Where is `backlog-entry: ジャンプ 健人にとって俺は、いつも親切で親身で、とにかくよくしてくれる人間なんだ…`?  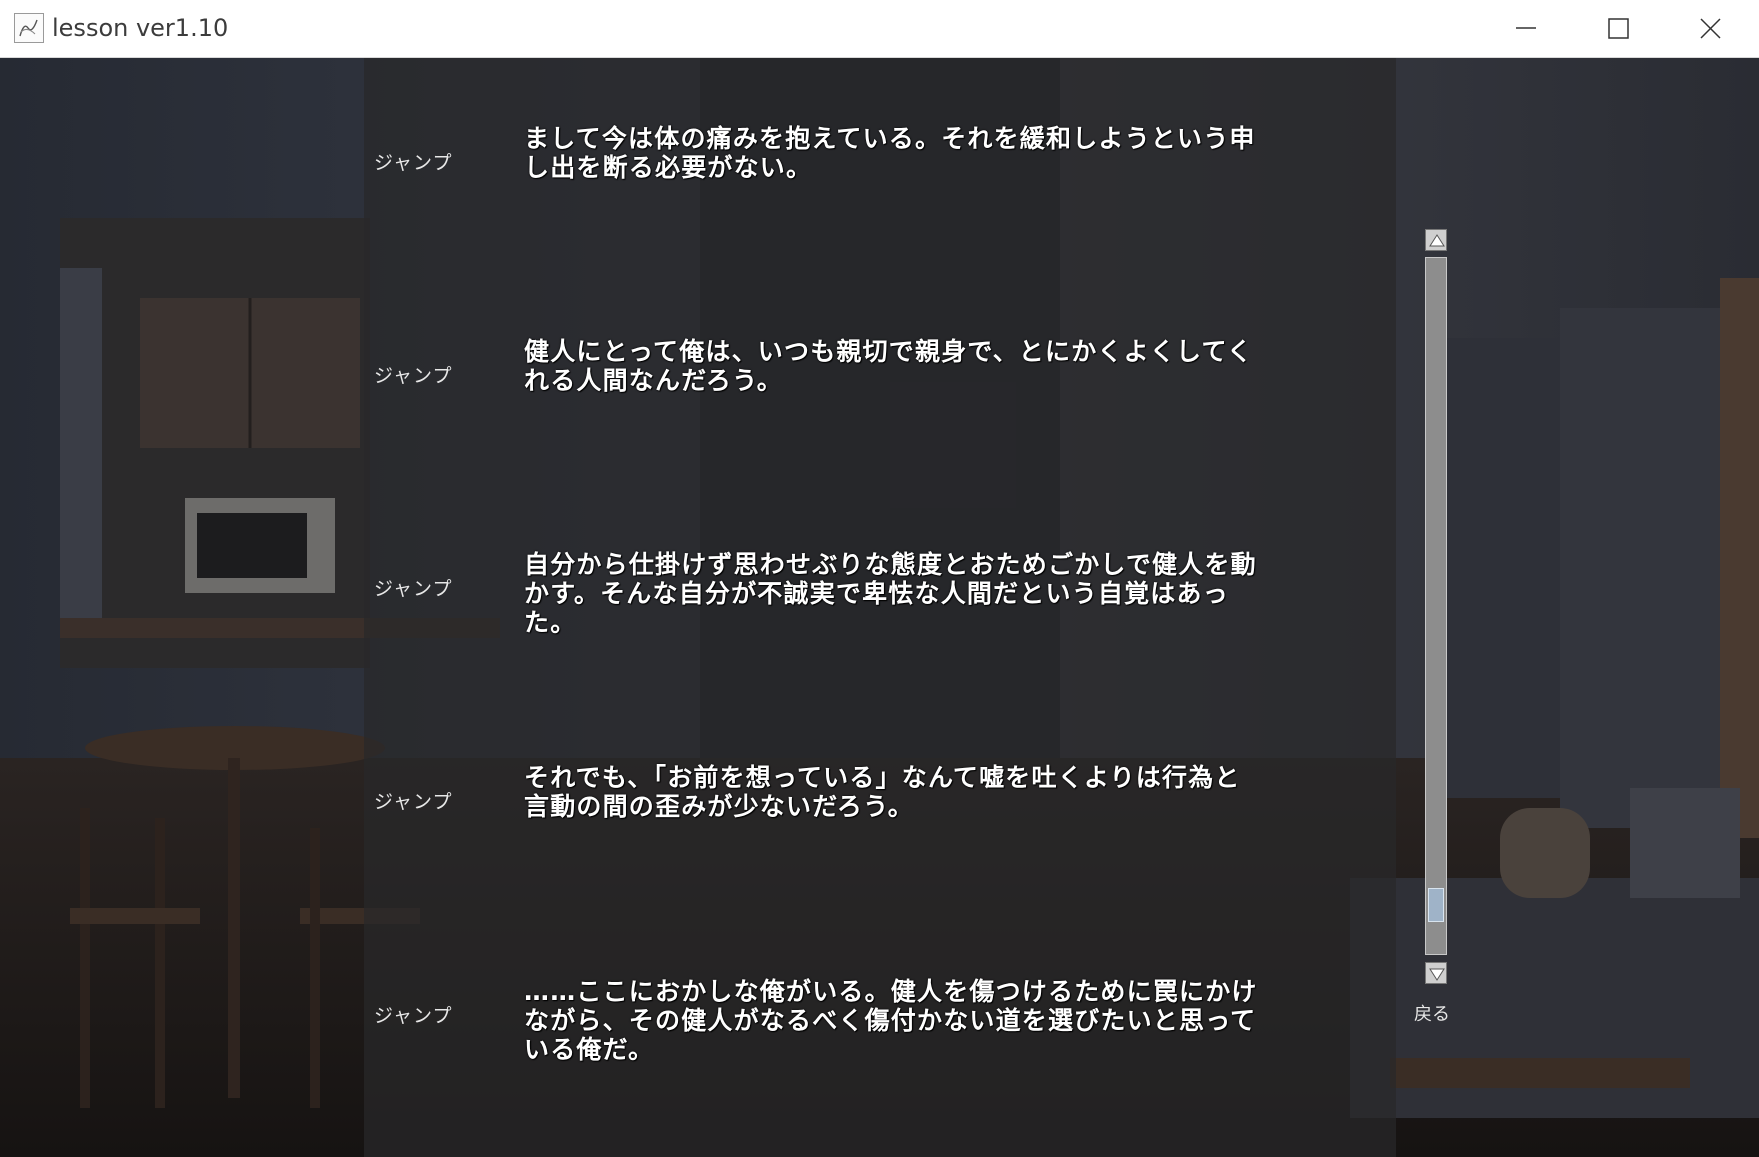
backlog-entry: ジャンプ 健人にとって俺は、いつも親切で親身で、とにかくよくしてくれる人間なんだ… is located at coordinates (880, 421).